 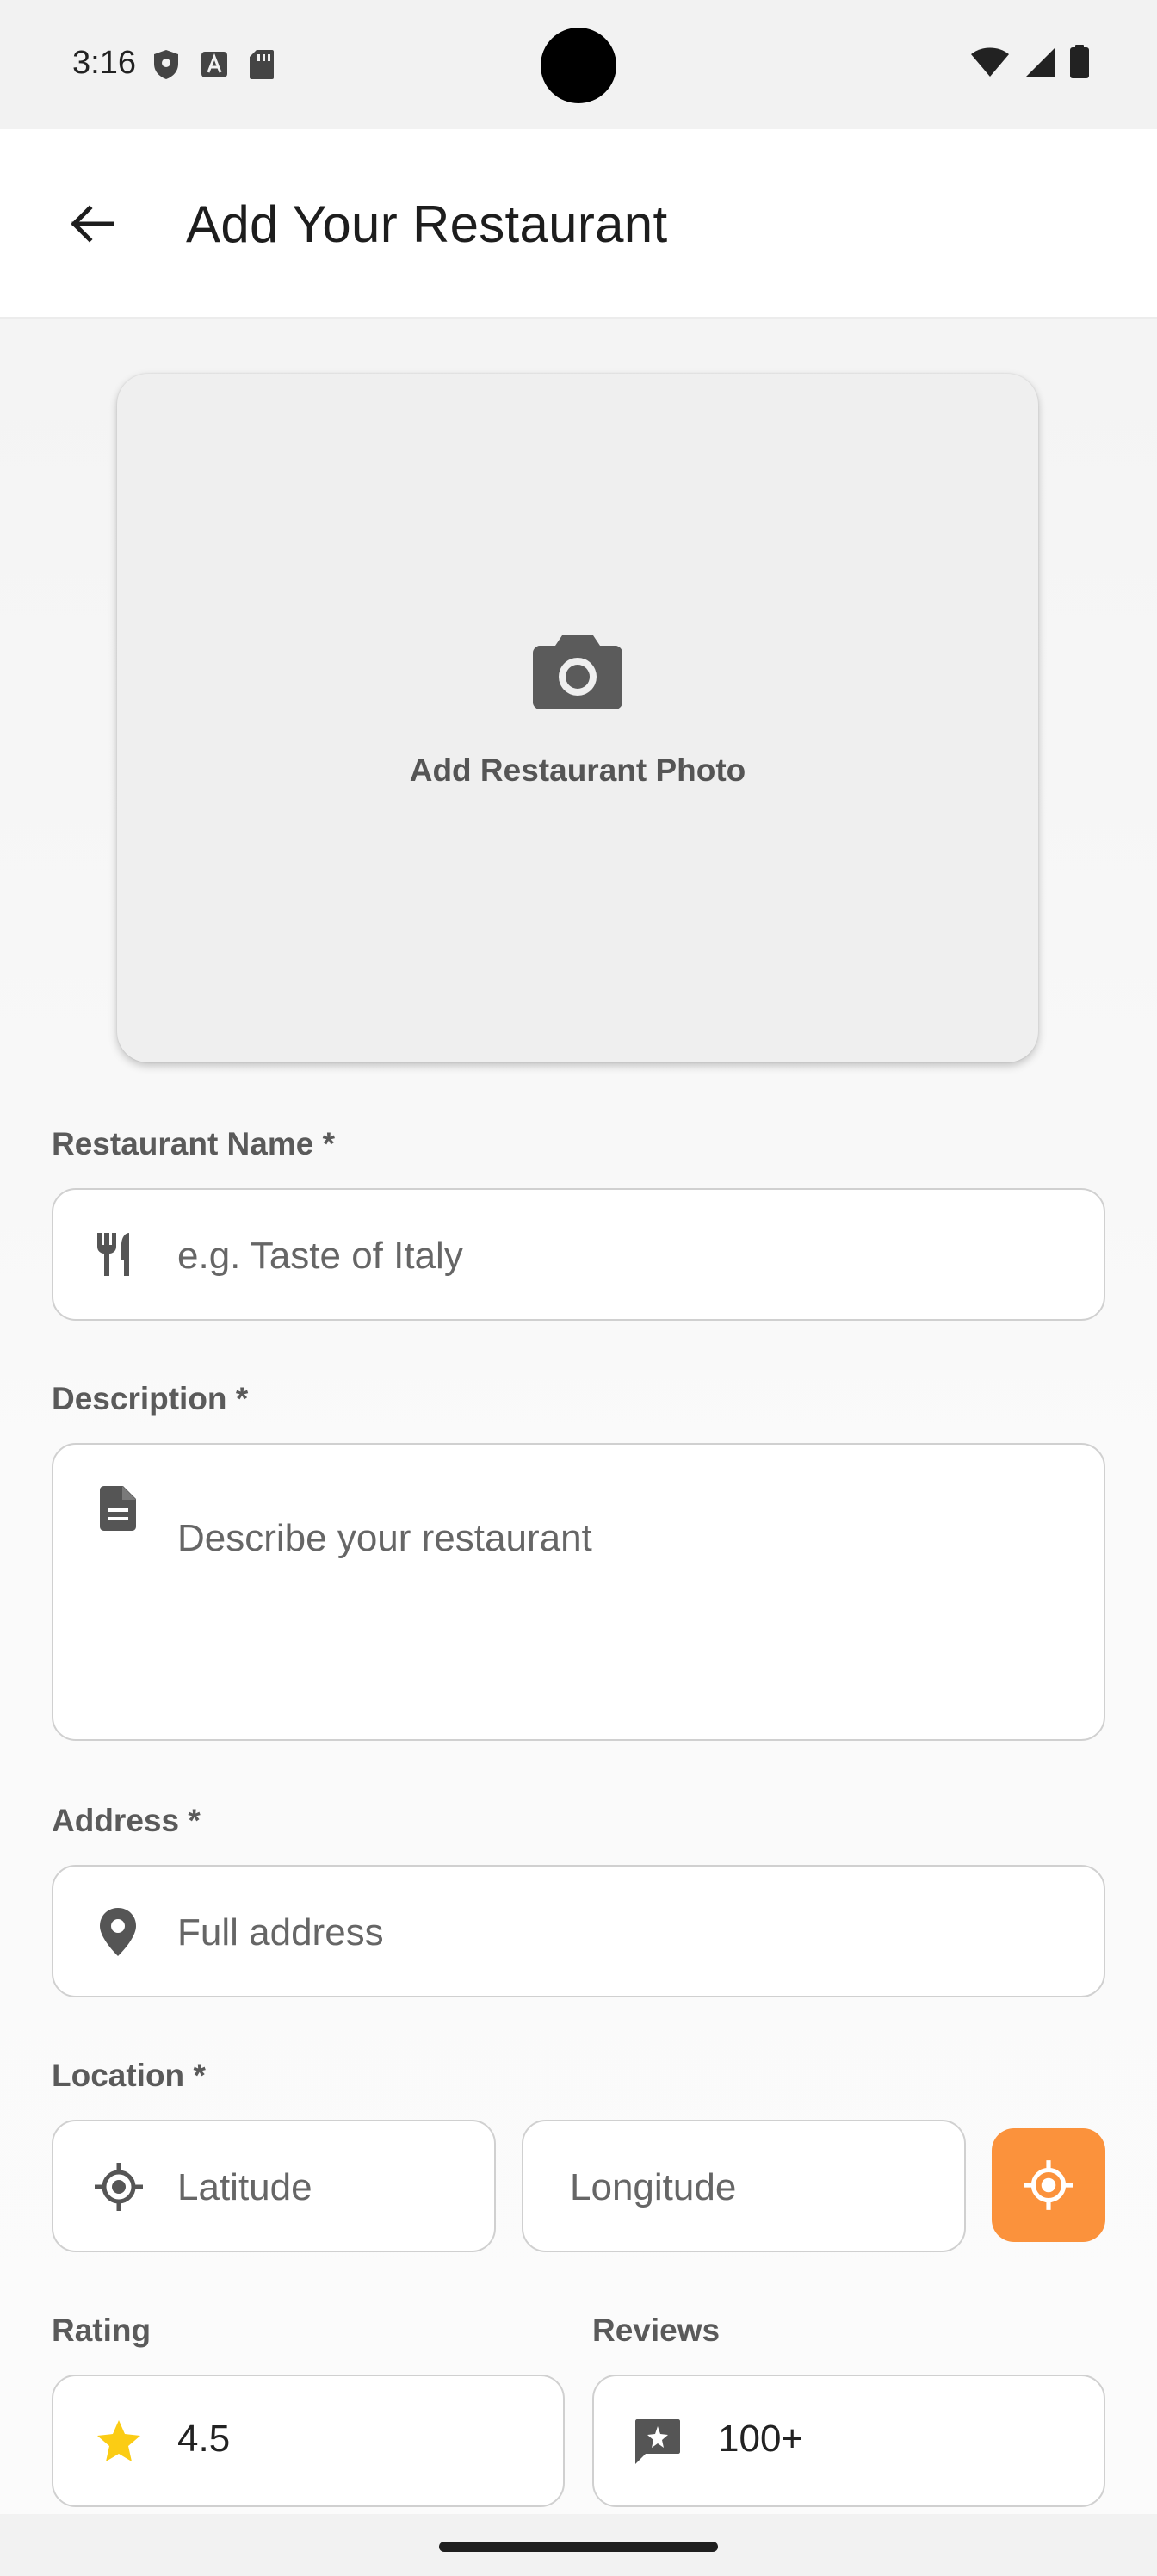 I want to click on home-gesture-handle, so click(x=579, y=2547).